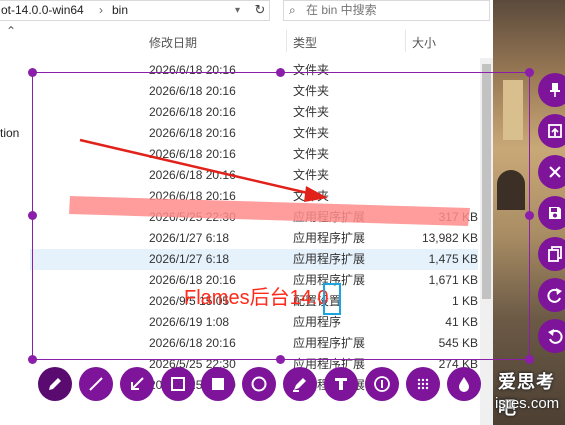 The height and width of the screenshot is (425, 565). I want to click on upload-button, so click(551, 131).